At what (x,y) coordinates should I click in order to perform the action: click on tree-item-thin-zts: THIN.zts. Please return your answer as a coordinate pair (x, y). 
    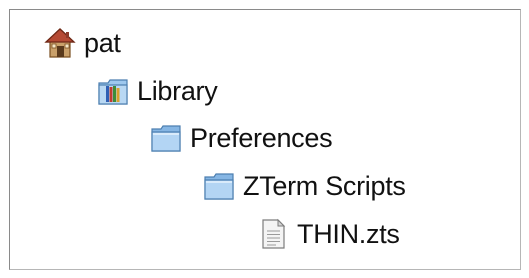
    Looking at the image, I should click on (328, 234).